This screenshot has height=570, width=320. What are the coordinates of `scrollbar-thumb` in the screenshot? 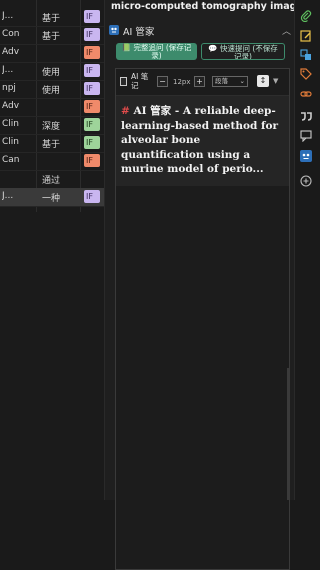 It's located at (288, 434).